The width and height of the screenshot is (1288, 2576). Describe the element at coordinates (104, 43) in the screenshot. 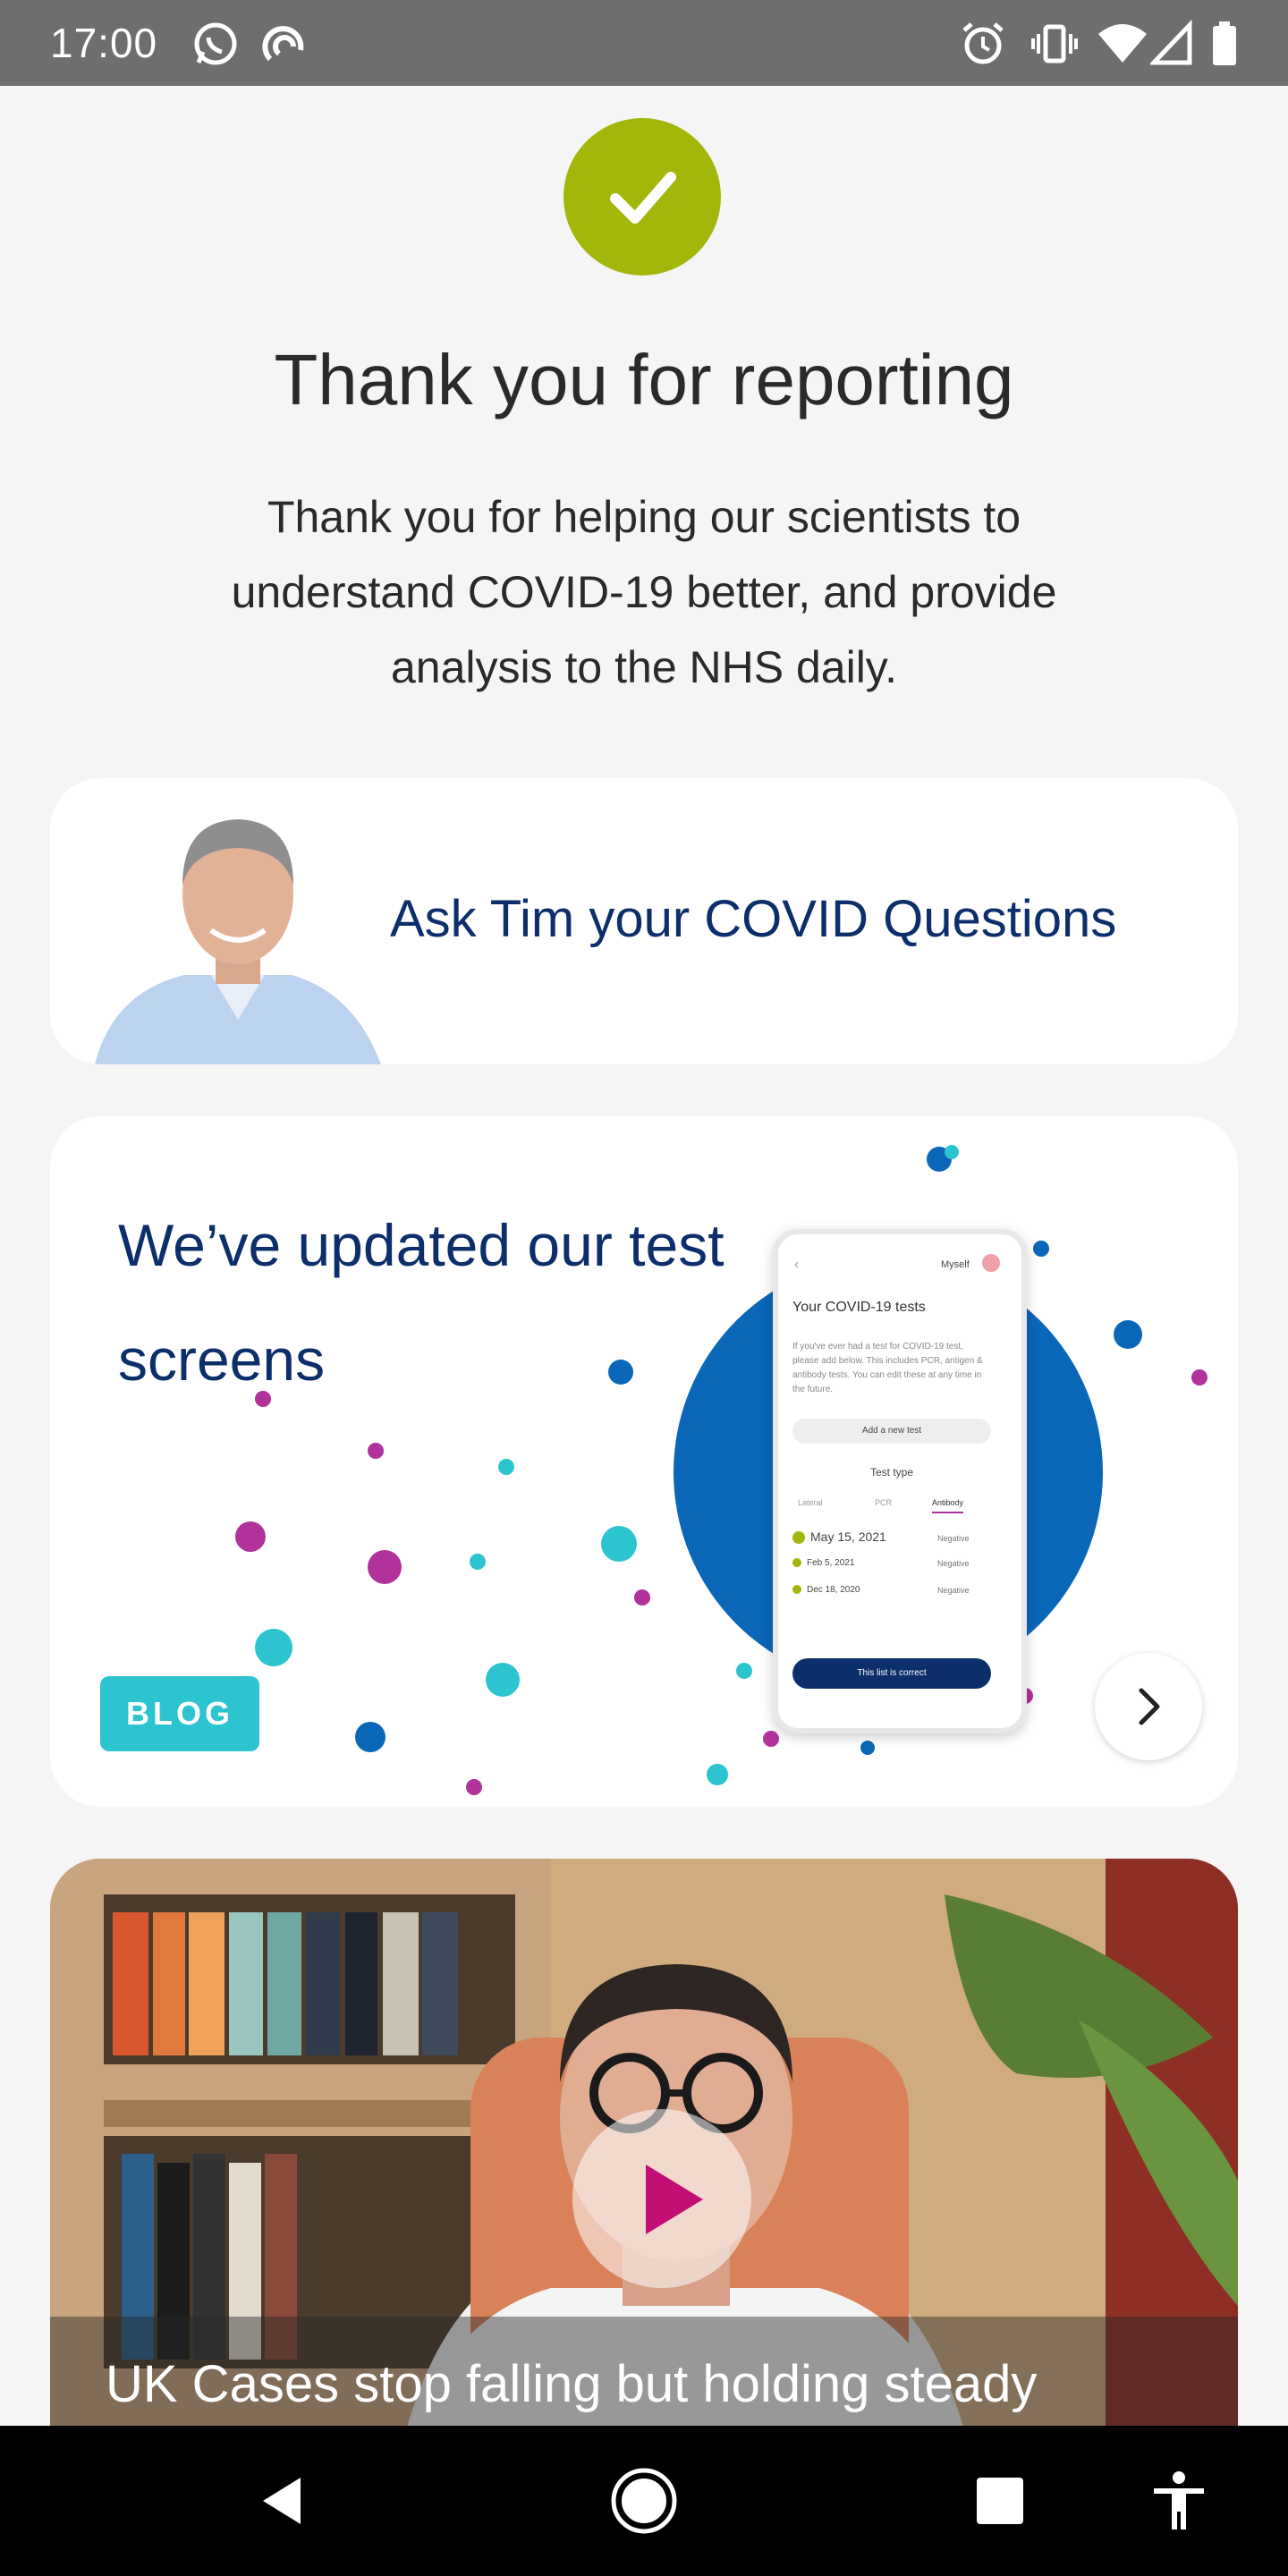

I see `status-time: 17:00` at that location.